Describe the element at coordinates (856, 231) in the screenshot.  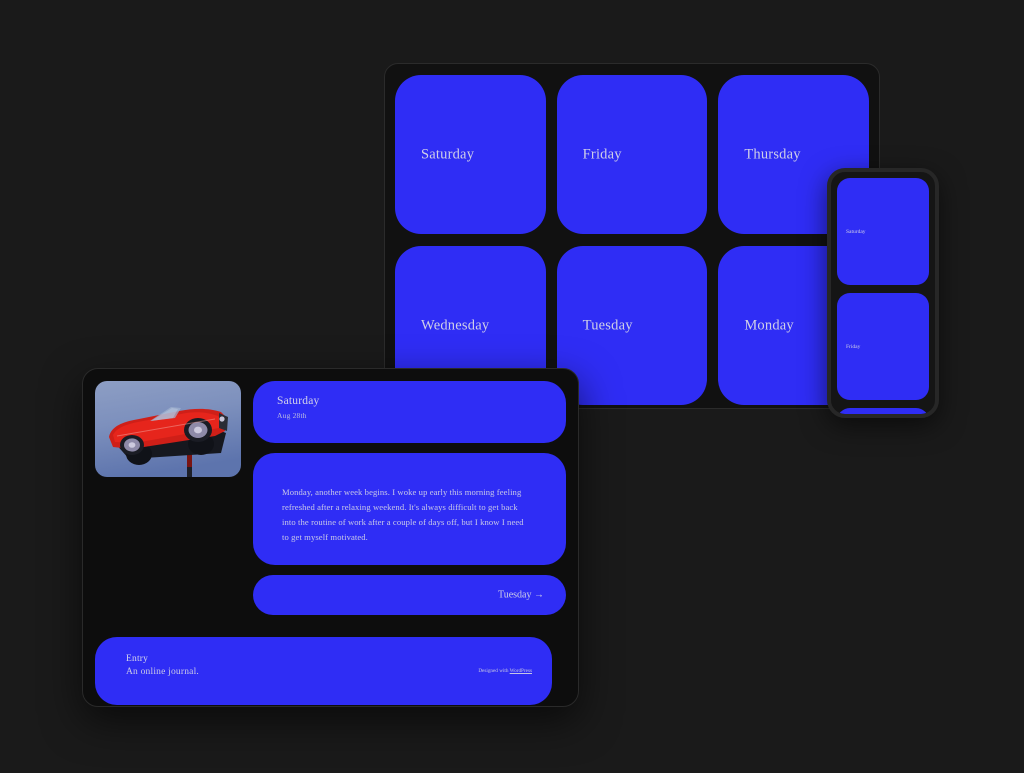
I see `mobile-day-card-label: Saturday` at that location.